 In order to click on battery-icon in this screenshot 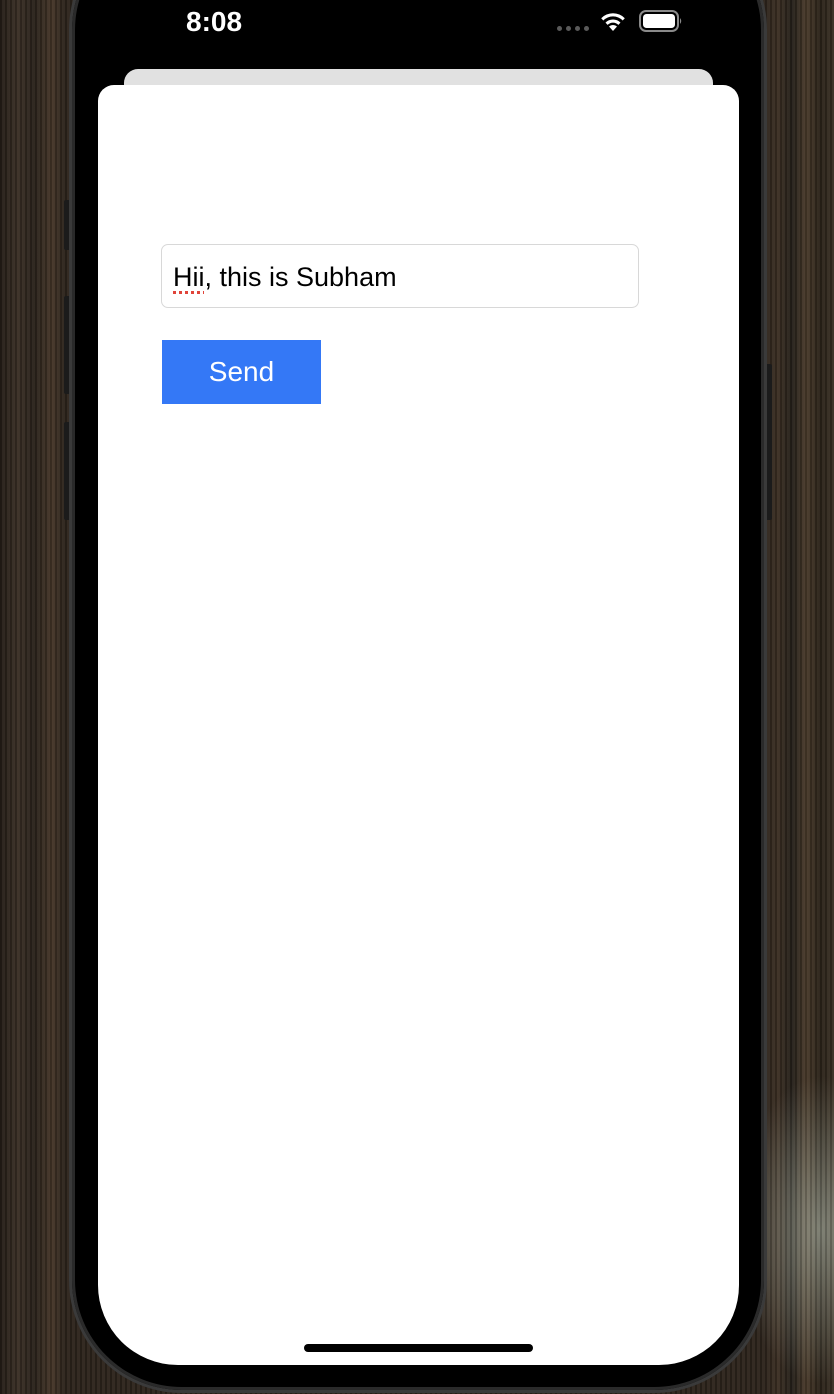, I will do `click(660, 21)`.